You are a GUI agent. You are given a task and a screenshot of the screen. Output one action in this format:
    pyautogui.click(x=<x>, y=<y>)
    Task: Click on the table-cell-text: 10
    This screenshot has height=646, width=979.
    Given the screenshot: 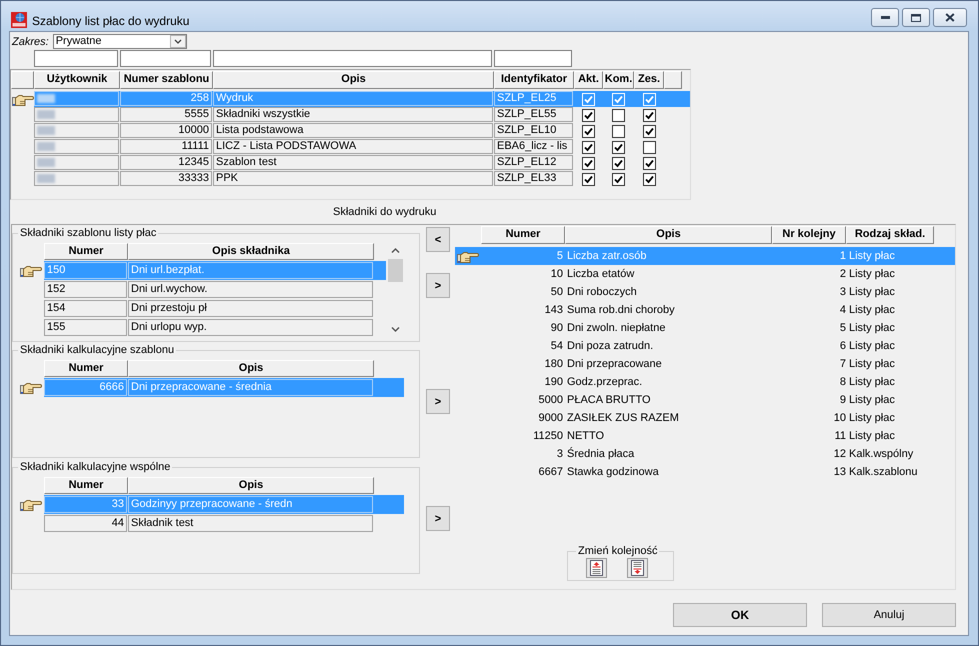 What is the action you would take?
    pyautogui.click(x=557, y=274)
    